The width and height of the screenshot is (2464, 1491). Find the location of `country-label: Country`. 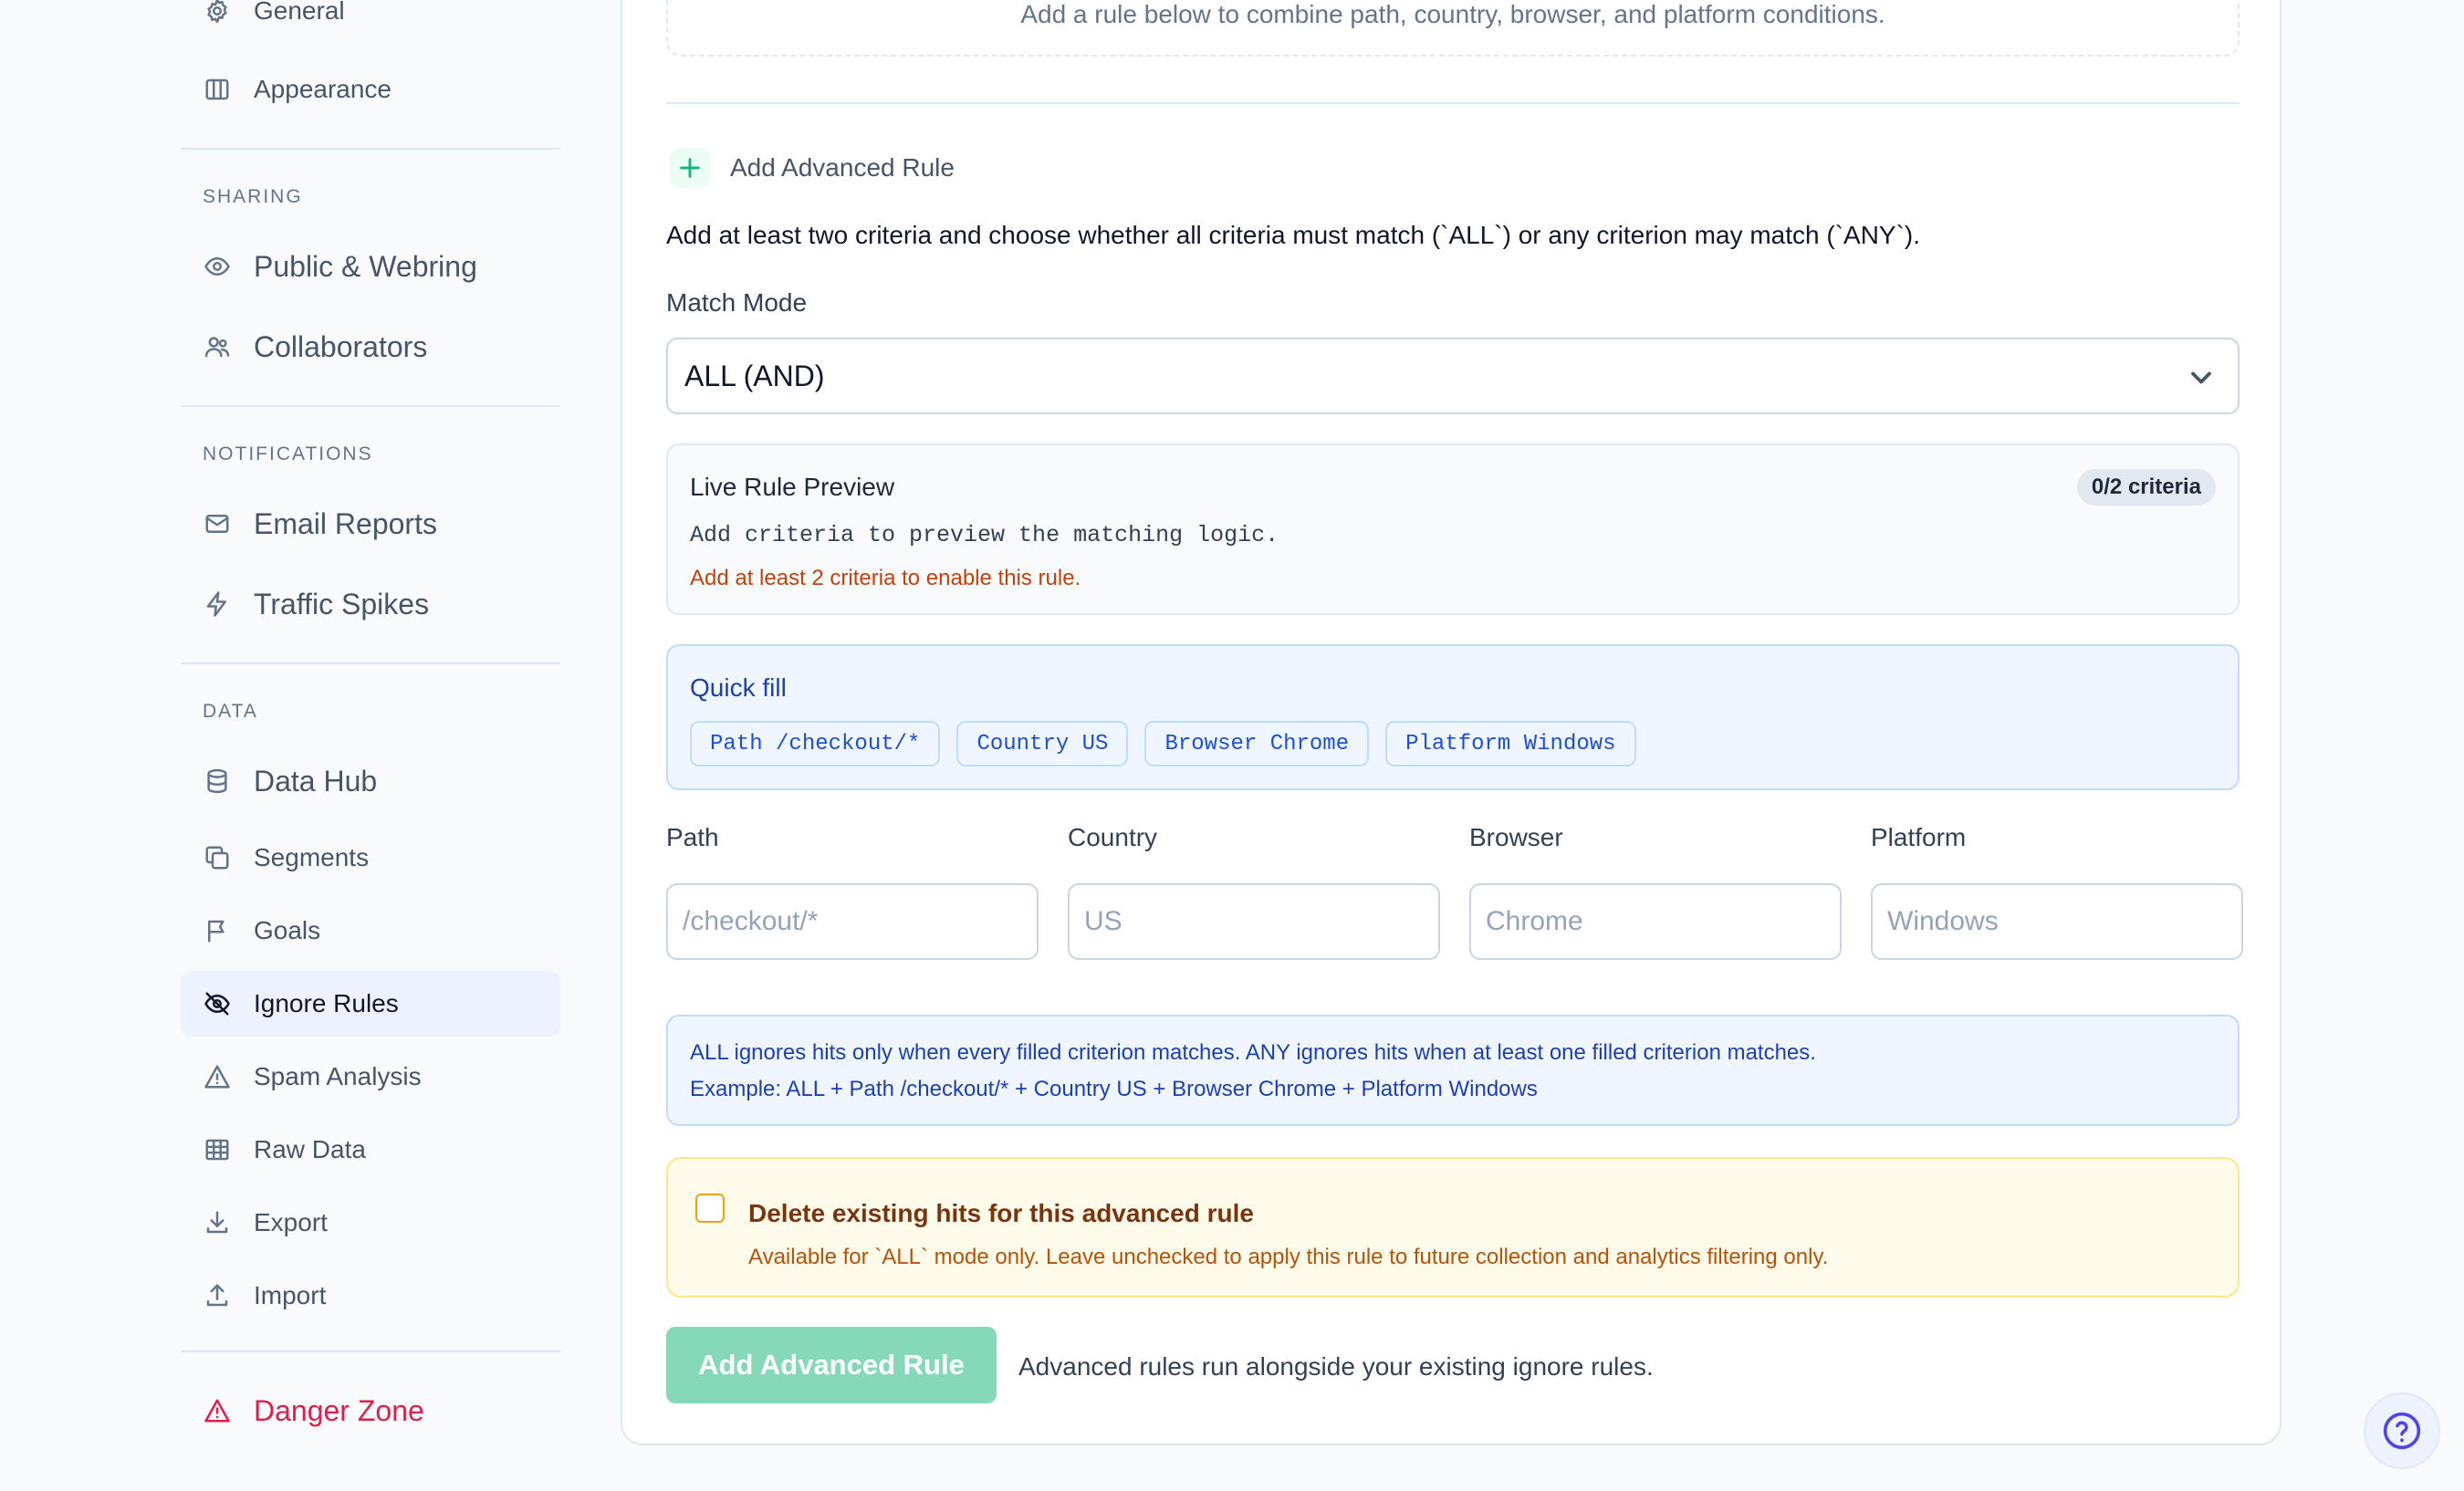

country-label: Country is located at coordinates (1113, 837).